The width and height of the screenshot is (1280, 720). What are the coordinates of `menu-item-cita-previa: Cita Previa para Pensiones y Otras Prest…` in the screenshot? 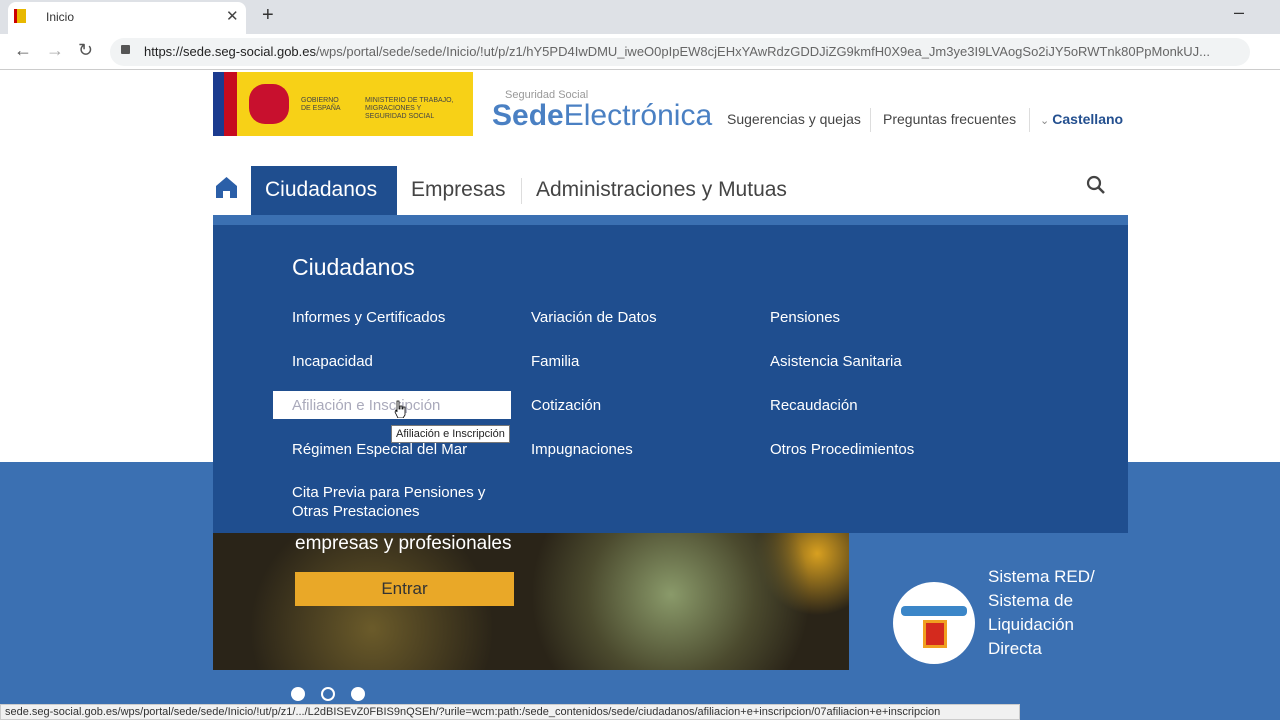 It's located at (397, 502).